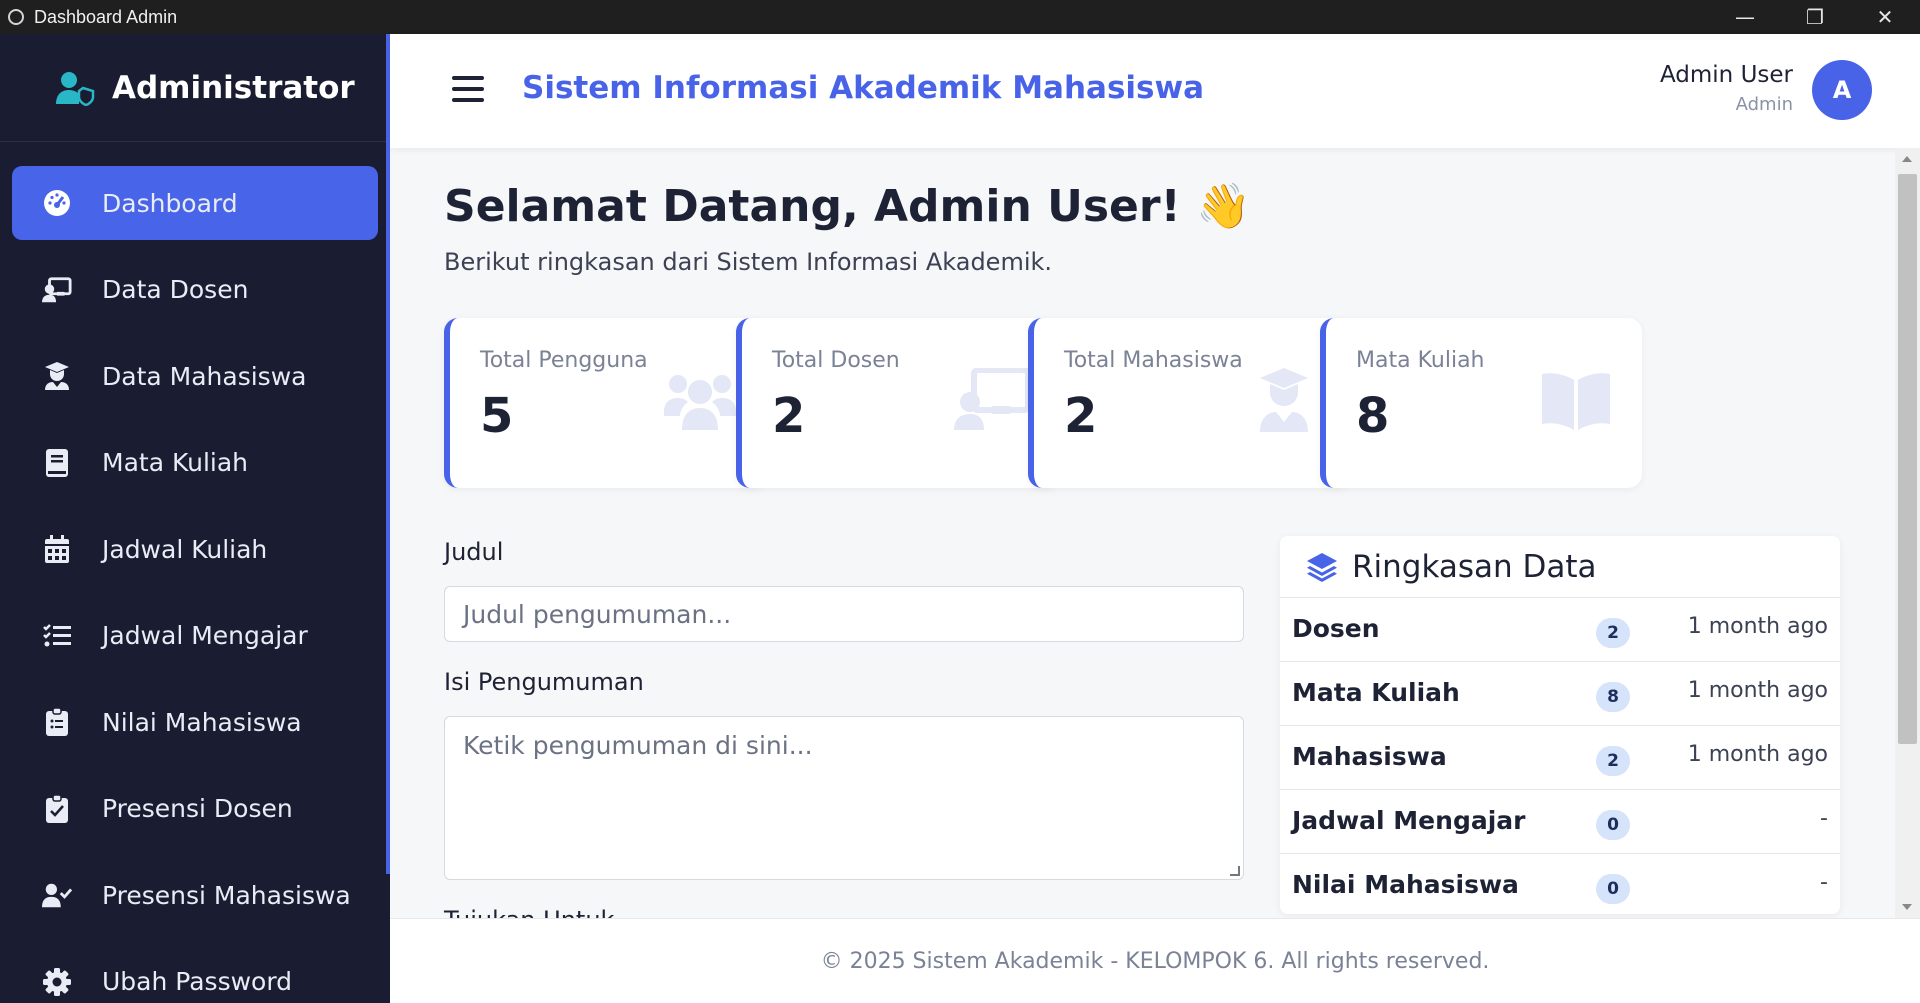 The height and width of the screenshot is (1003, 1920). What do you see at coordinates (1726, 88) in the screenshot?
I see `user-info: Admin User Admin` at bounding box center [1726, 88].